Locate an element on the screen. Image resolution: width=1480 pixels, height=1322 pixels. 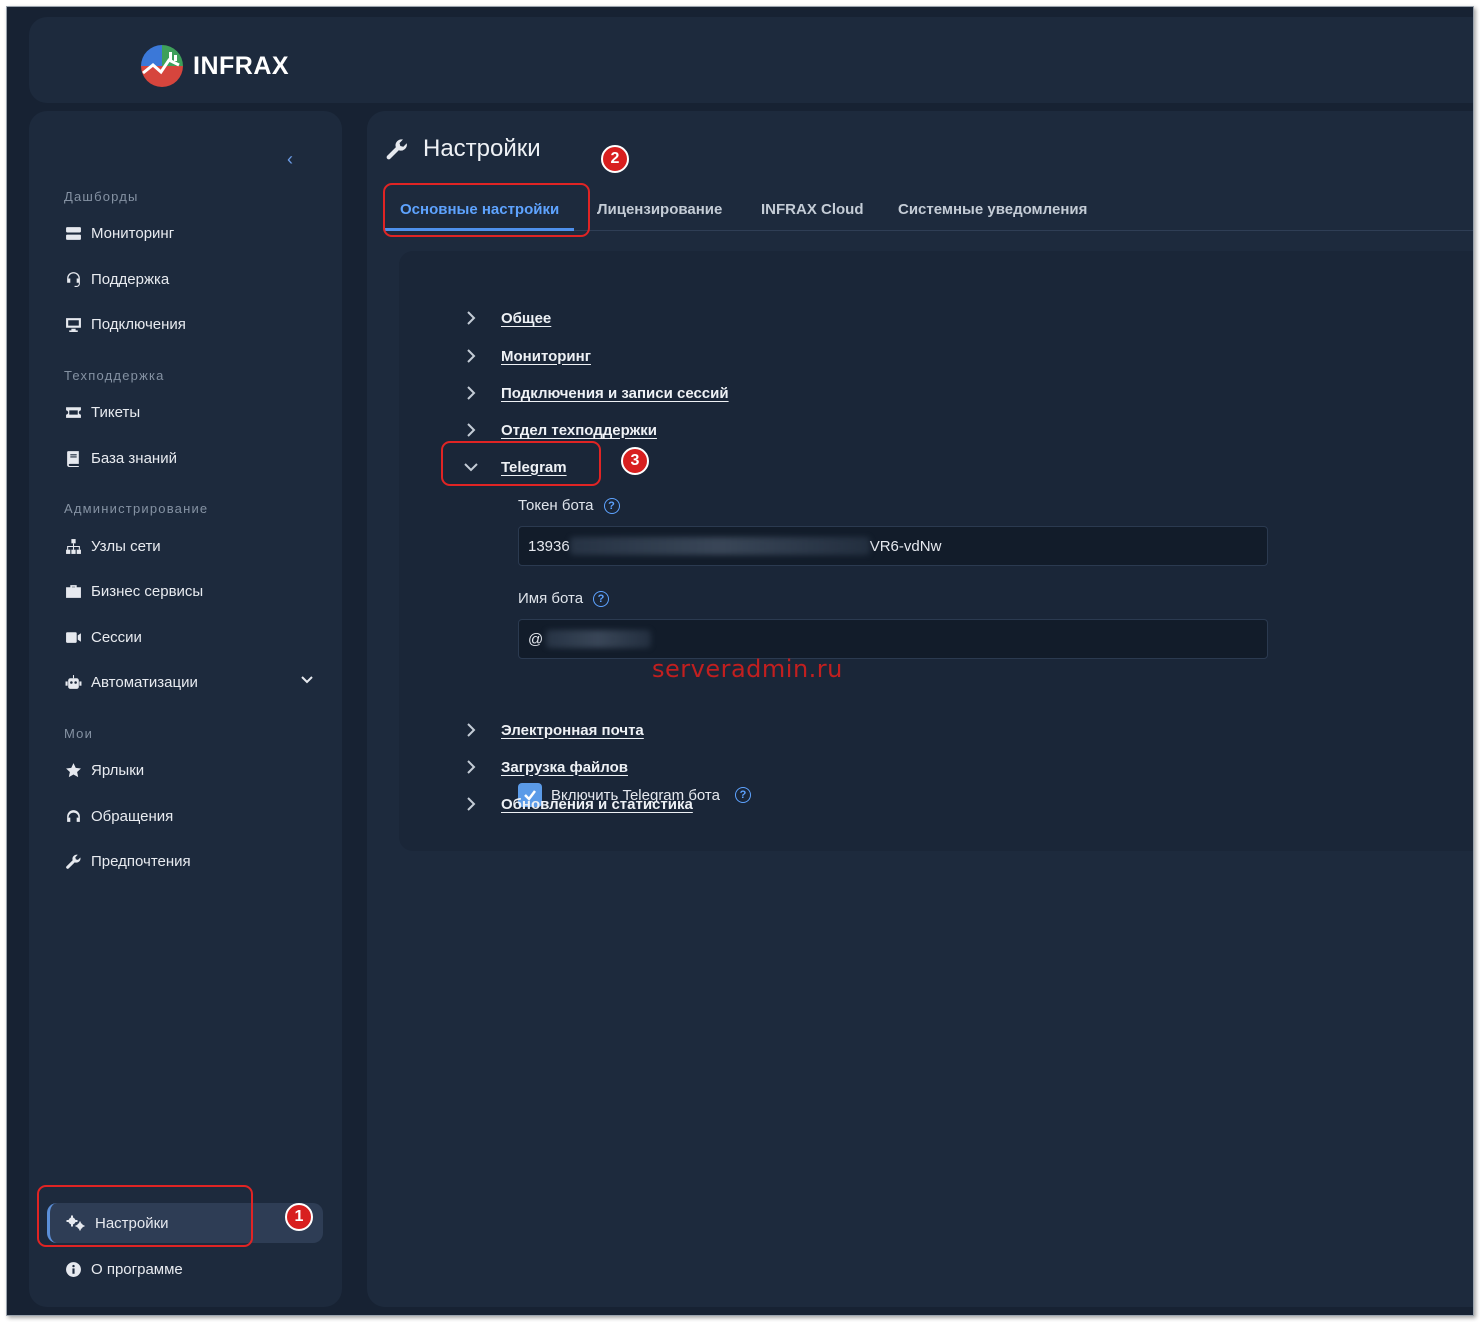
ticket-icon is located at coordinates (73, 412).